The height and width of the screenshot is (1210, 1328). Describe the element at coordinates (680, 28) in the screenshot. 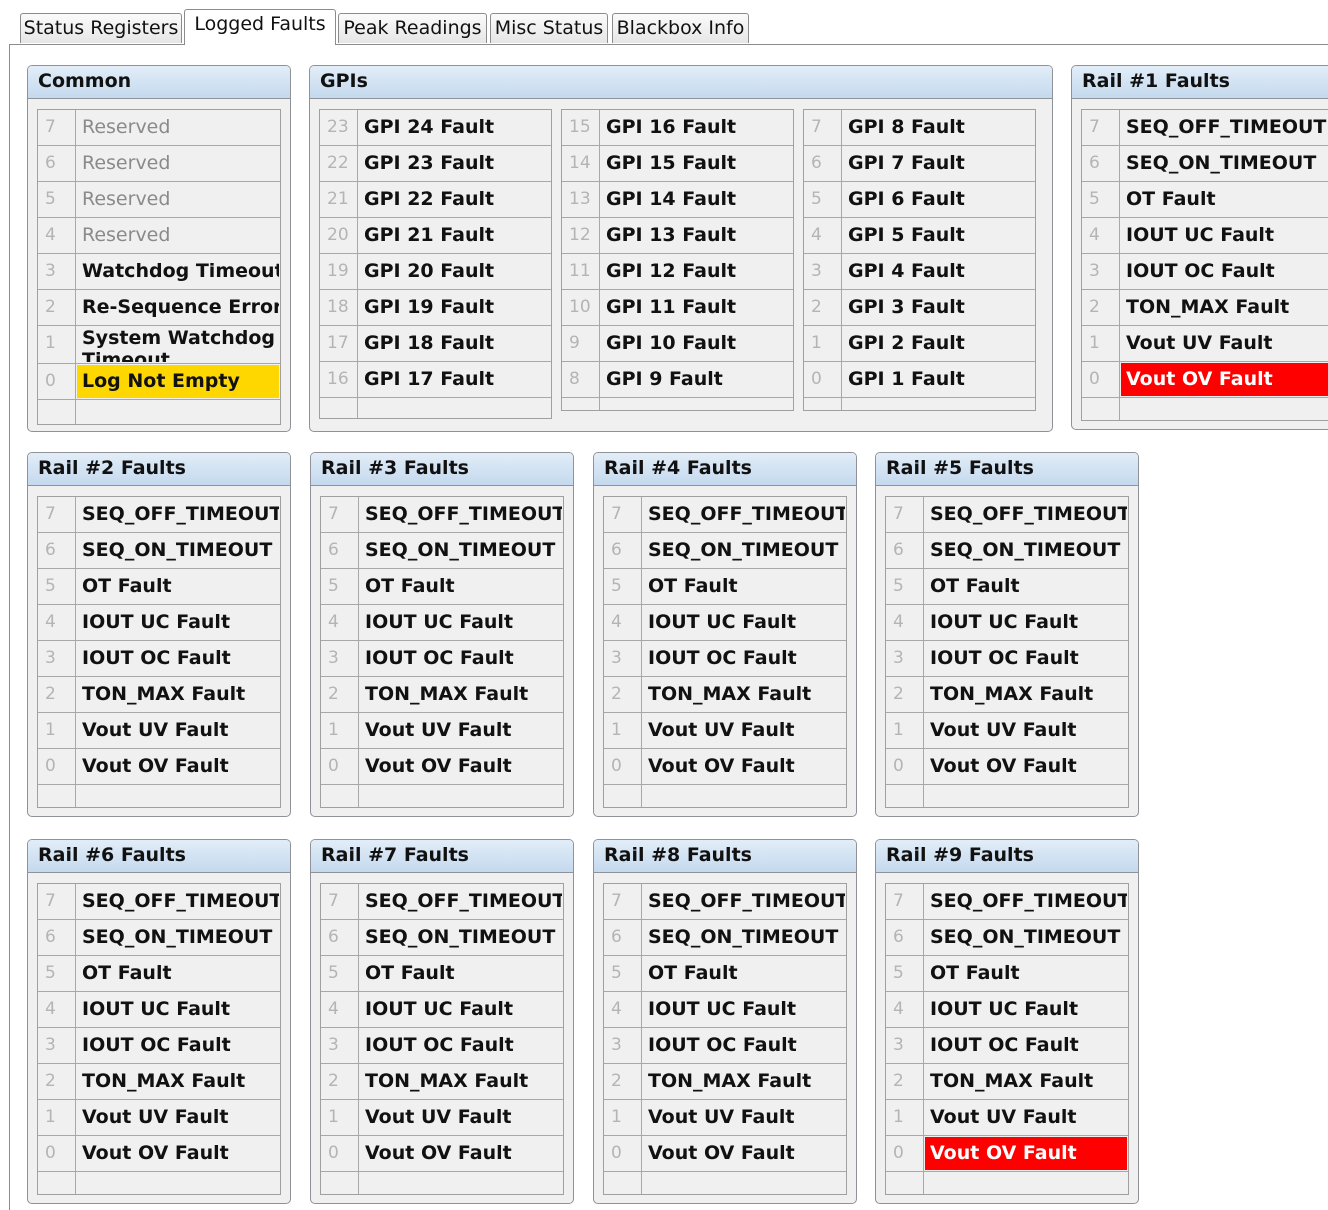

I see `tab-blackbox-info: Blackbox Info` at that location.